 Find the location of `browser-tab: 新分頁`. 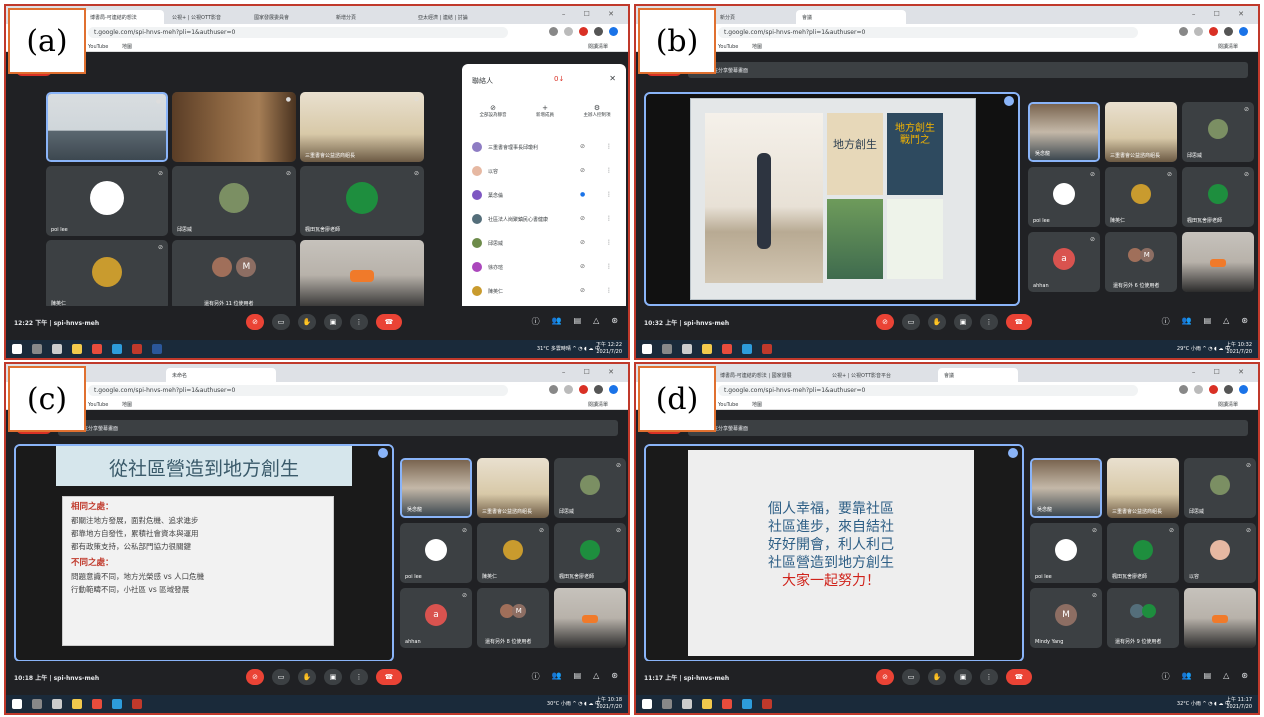

browser-tab: 新分頁 is located at coordinates (754, 17).